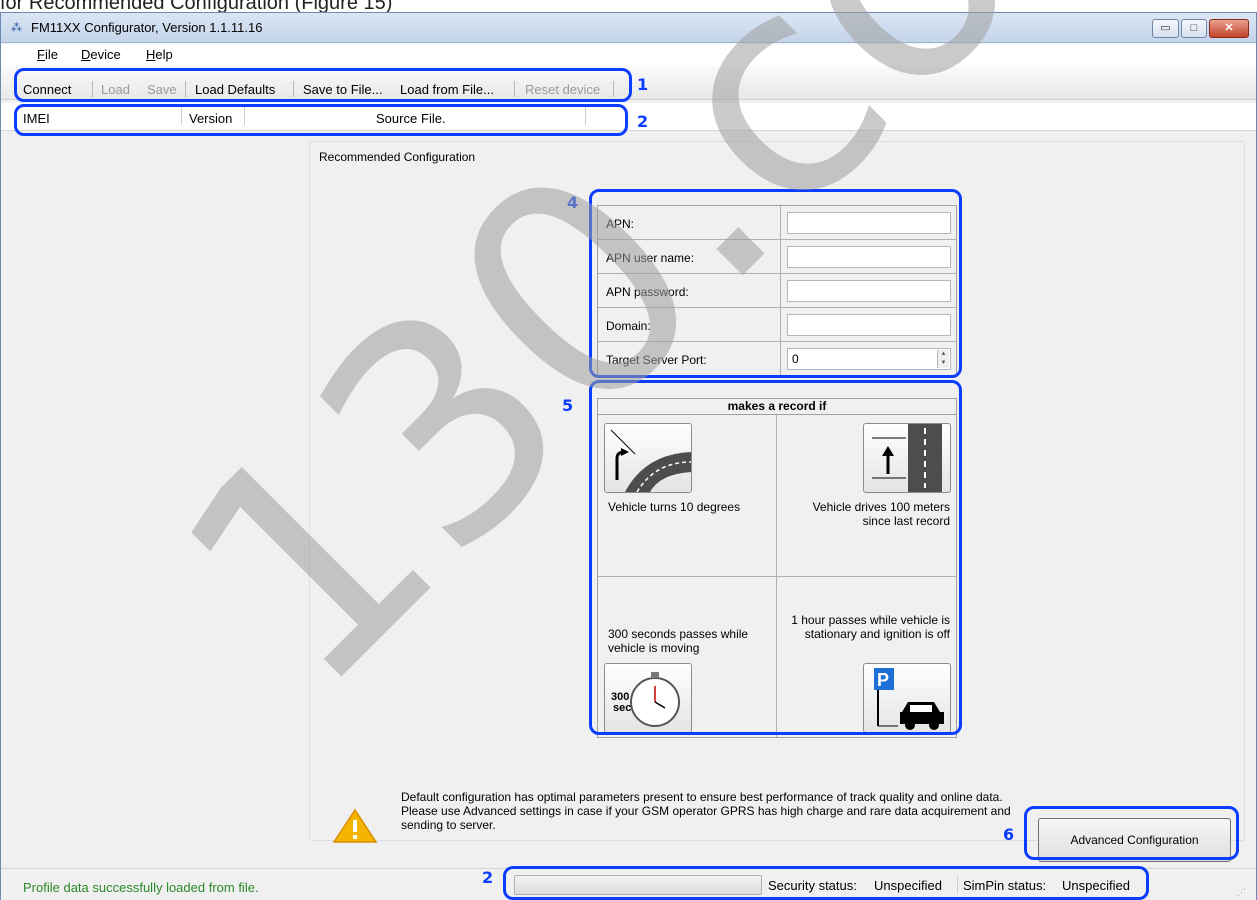 This screenshot has height=900, width=1257. Describe the element at coordinates (643, 84) in the screenshot. I see `callout-1: 1` at that location.